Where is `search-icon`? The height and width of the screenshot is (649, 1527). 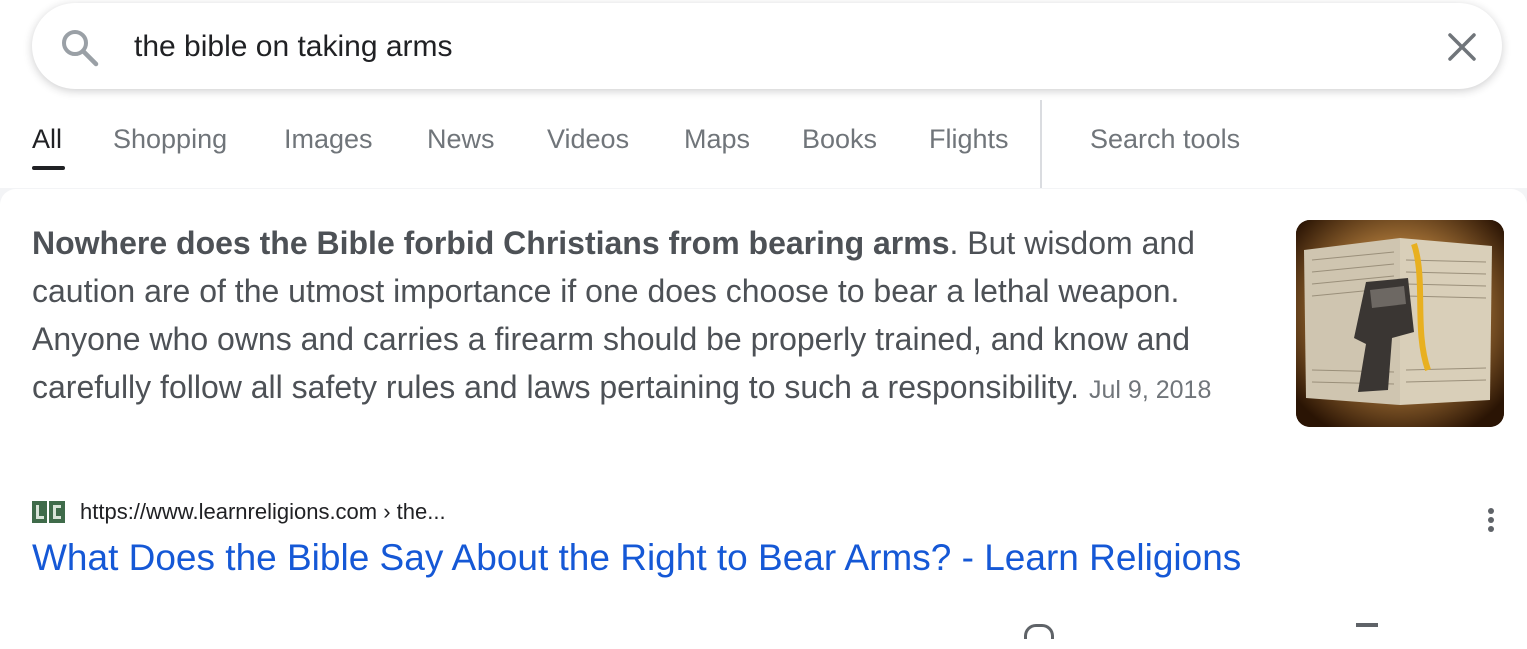 search-icon is located at coordinates (80, 48).